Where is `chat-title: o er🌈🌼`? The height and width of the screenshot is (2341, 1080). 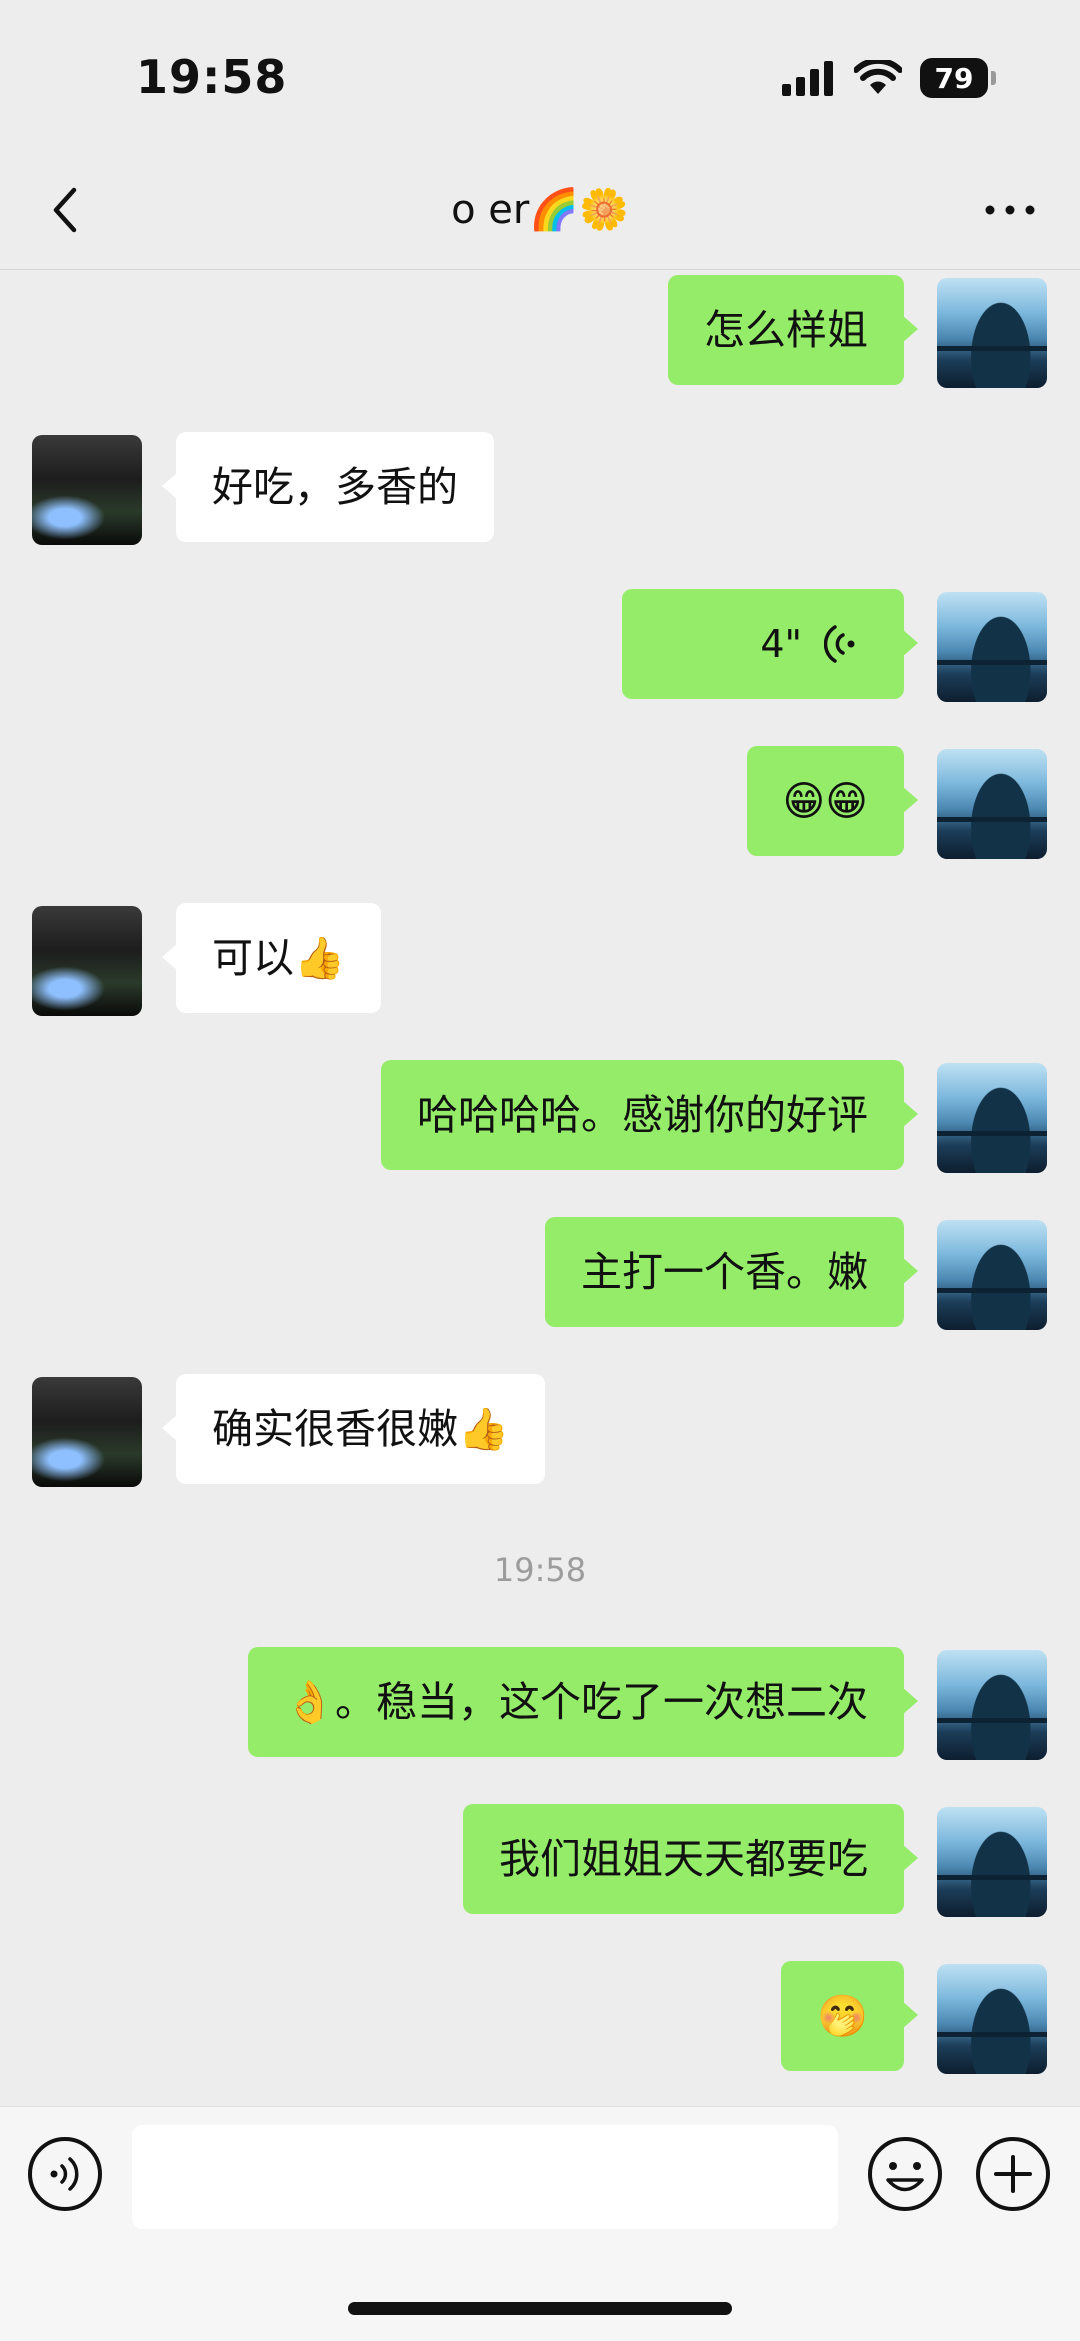
chat-title: o er🌈🌼 is located at coordinates (540, 210).